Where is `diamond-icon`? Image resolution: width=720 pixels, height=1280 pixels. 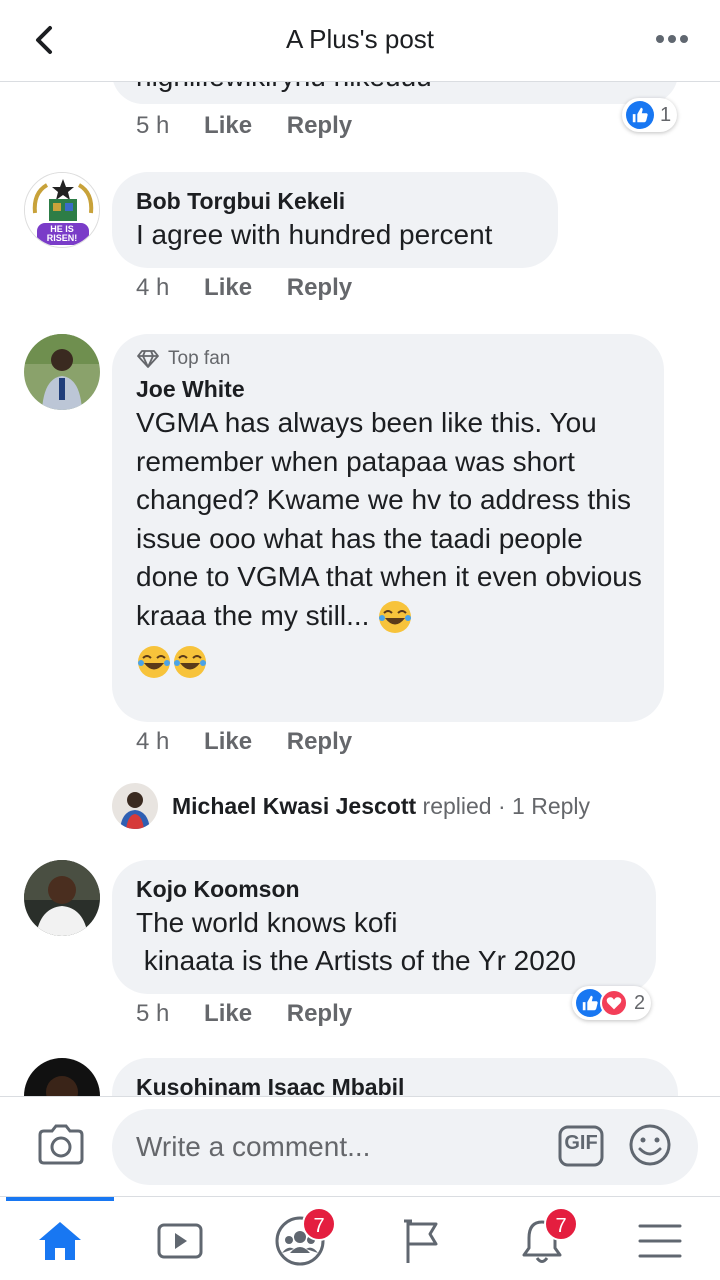
diamond-icon is located at coordinates (148, 359).